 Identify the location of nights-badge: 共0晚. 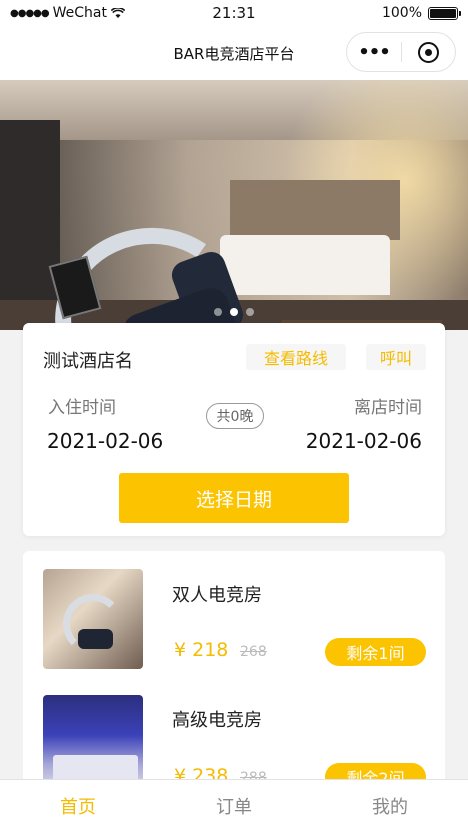
(235, 416).